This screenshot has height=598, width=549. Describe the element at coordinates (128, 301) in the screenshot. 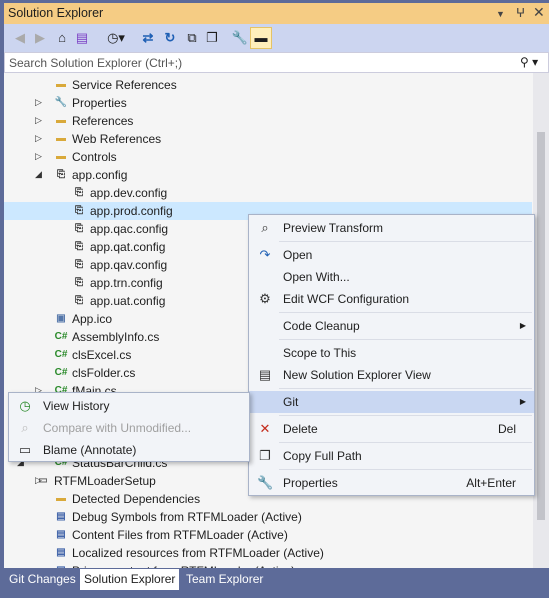

I see `tree-item-label: app.uat.config` at that location.